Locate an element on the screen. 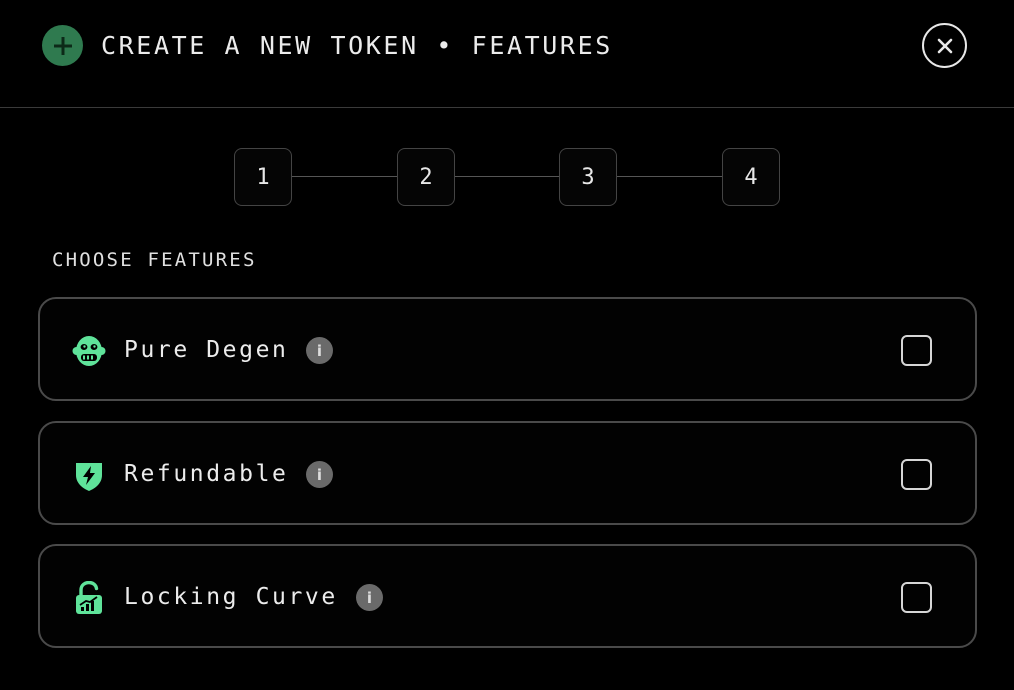 The image size is (1014, 690). step-2: 2 is located at coordinates (426, 177).